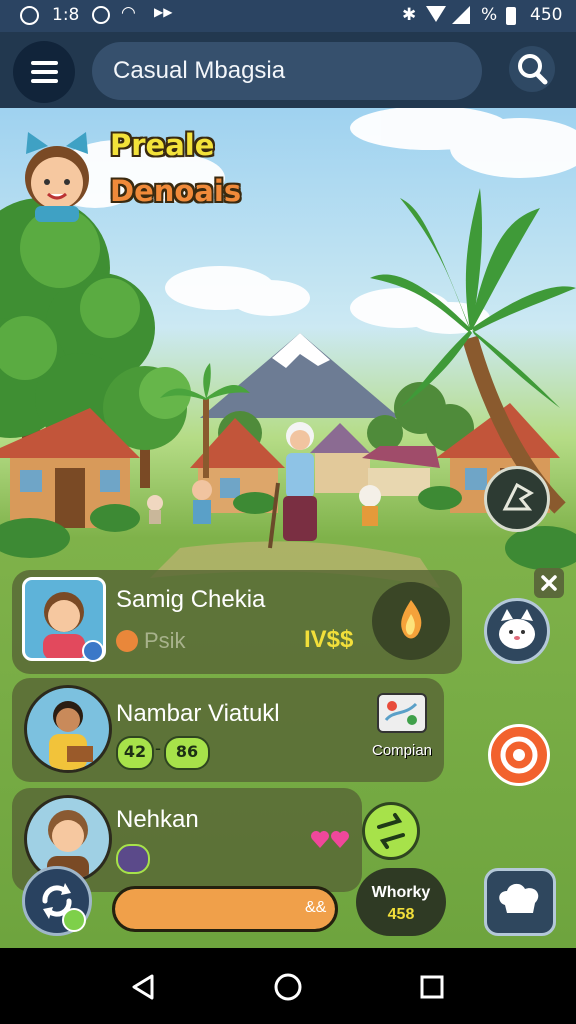 This screenshot has width=576, height=1024. What do you see at coordinates (316, 907) in the screenshot?
I see `progress-label: &&` at bounding box center [316, 907].